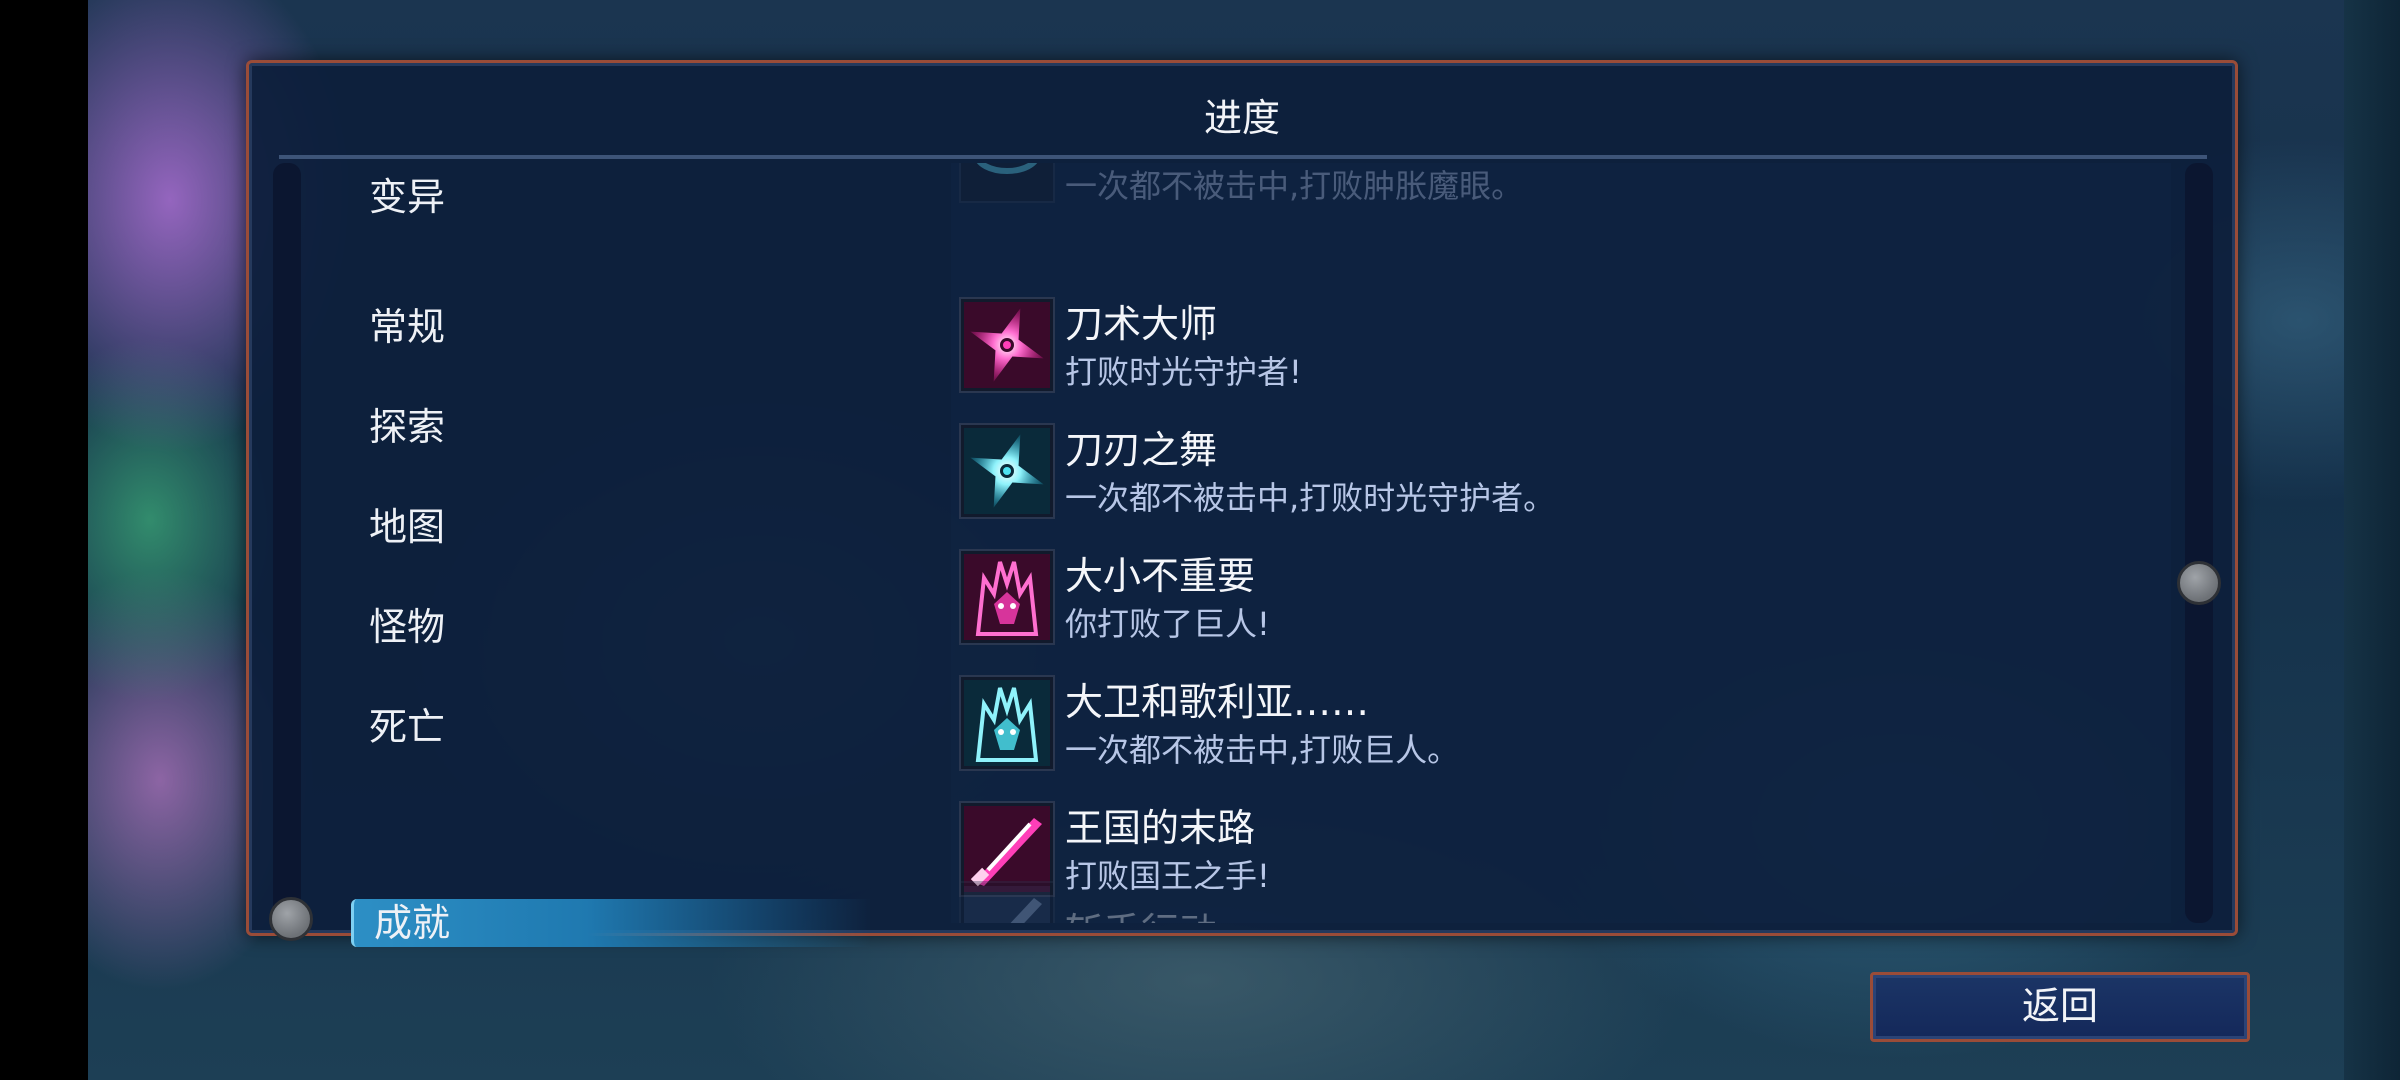 The image size is (2400, 1080). I want to click on achievement-item: 刀术大师 打败时光守护者!, so click(1561, 349).